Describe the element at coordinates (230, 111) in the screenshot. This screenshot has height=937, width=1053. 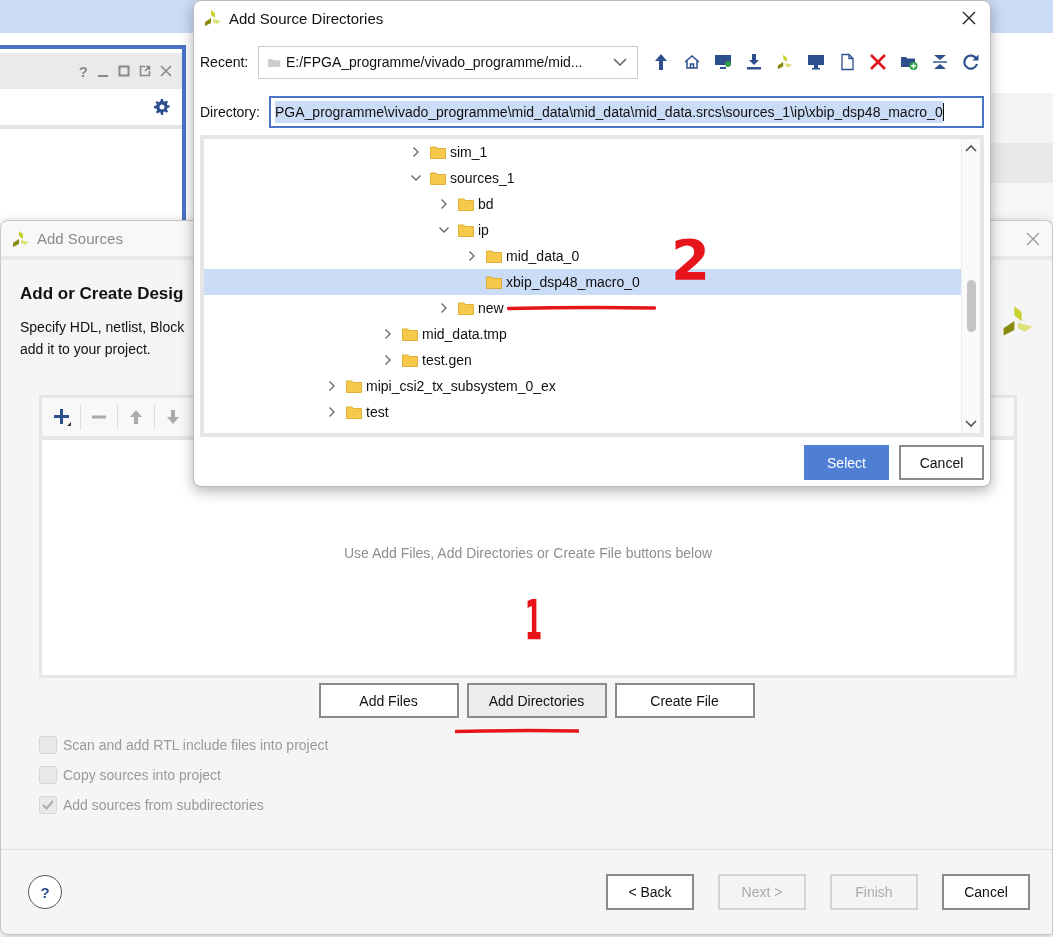
I see `field-label: Directory:` at that location.